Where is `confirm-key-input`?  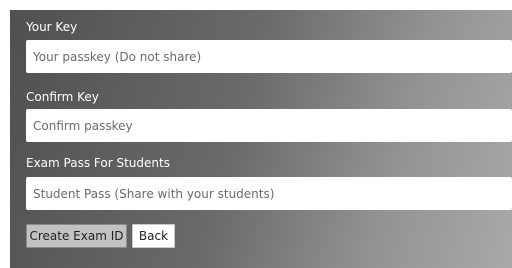 confirm-key-input is located at coordinates (269, 125).